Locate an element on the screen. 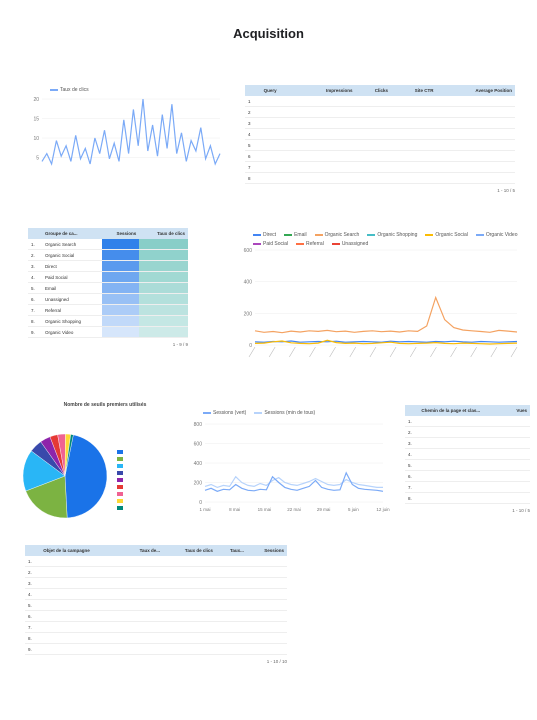 The width and height of the screenshot is (537, 720). table-row: 9. Organic Video is located at coordinates (108, 332).